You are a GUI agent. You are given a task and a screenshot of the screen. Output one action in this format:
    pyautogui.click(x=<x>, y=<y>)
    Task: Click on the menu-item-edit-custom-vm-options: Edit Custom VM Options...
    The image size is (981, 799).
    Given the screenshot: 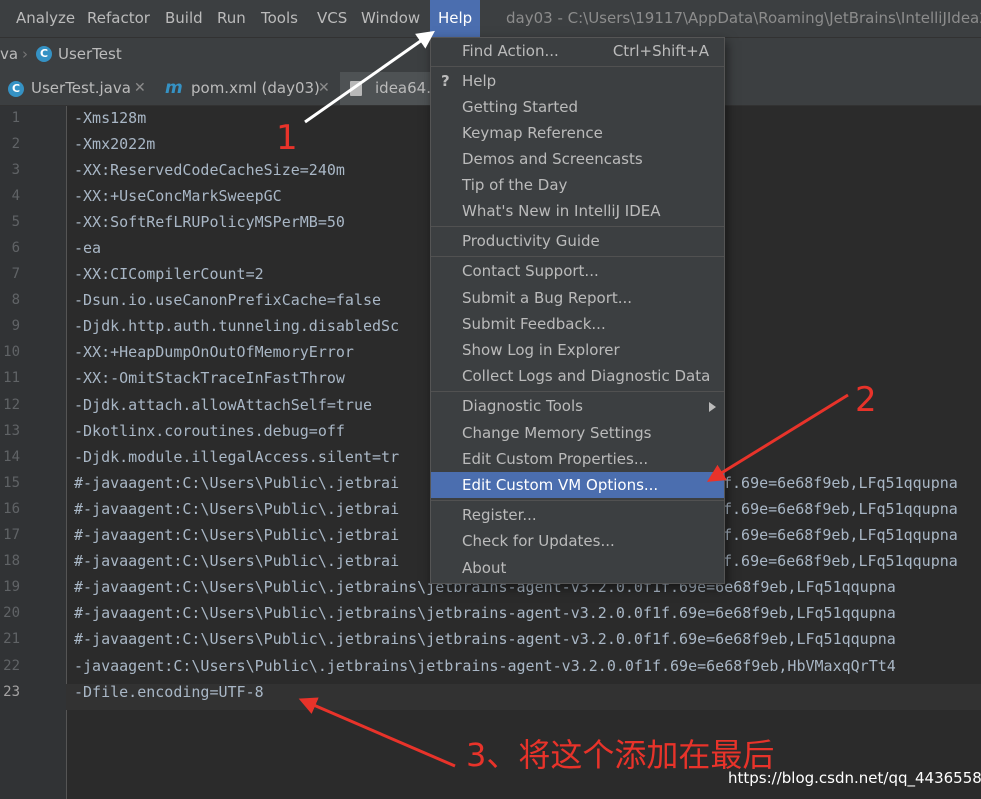 What is the action you would take?
    pyautogui.click(x=577, y=485)
    